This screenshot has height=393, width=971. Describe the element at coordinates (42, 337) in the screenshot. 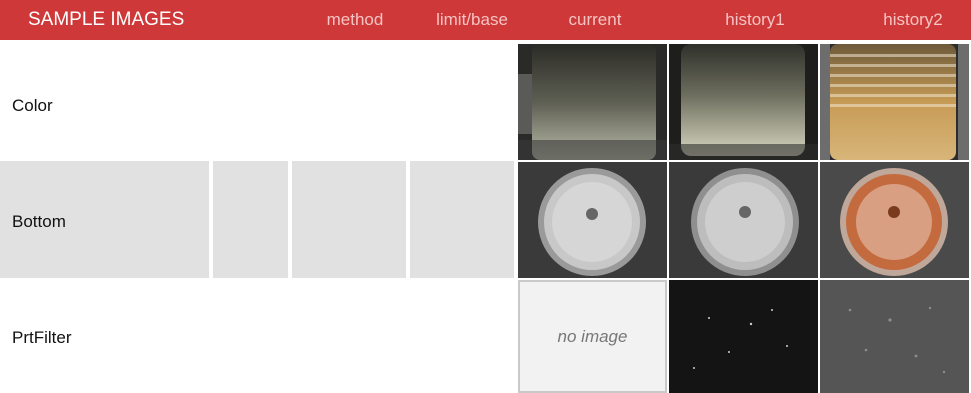

I see `row-label-prtfilter: PrtFilter` at that location.